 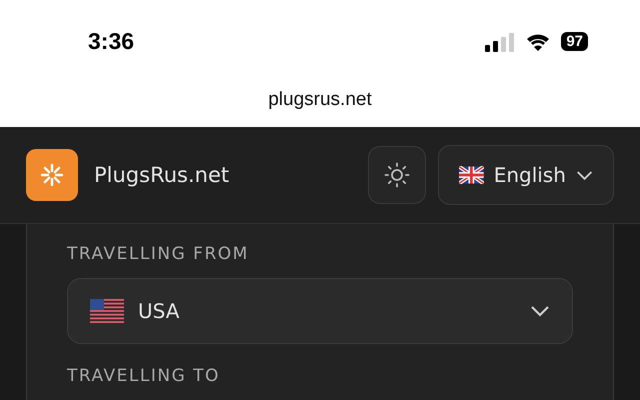 I want to click on address-bar-url: plugsrus.net, so click(x=320, y=100).